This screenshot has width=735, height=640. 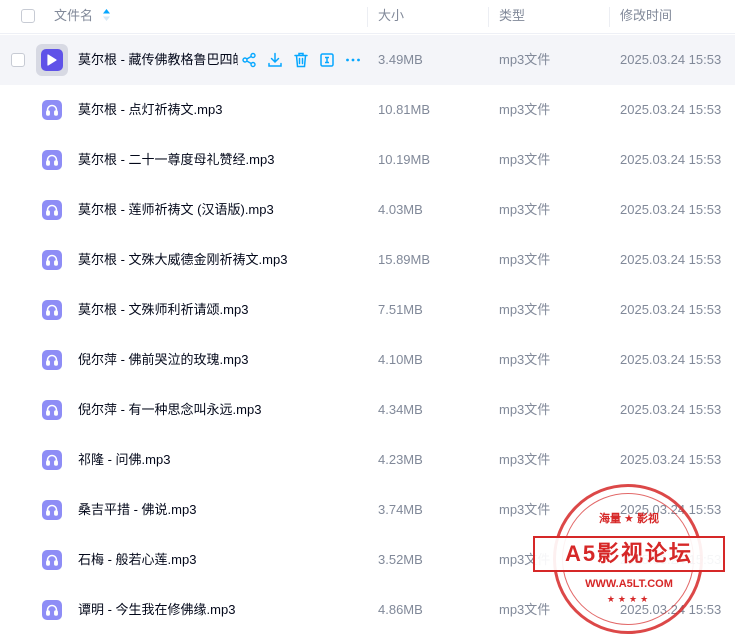 I want to click on file-size: 10.19MB, so click(x=404, y=159).